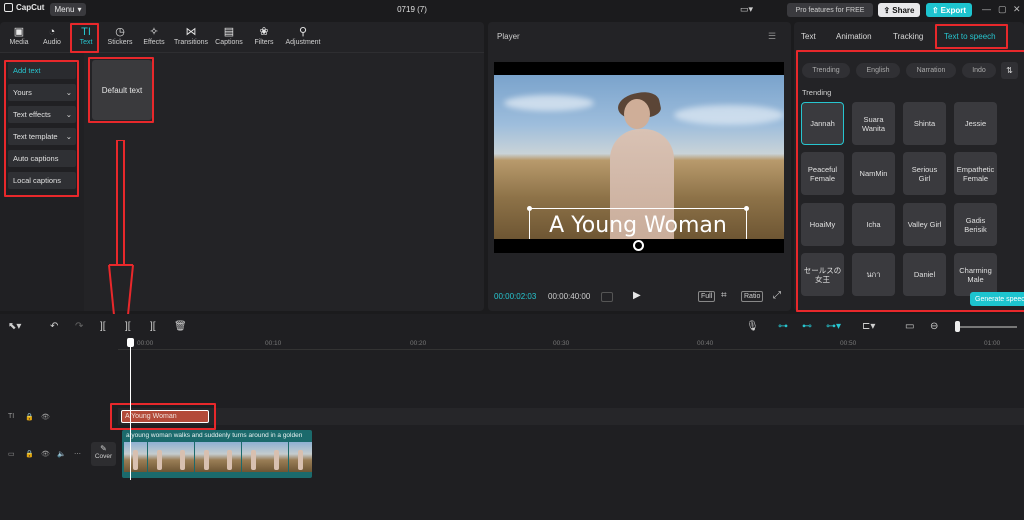 The image size is (1024, 520). Describe the element at coordinates (41, 128) in the screenshot. I see `annotation-box-sidebar` at that location.